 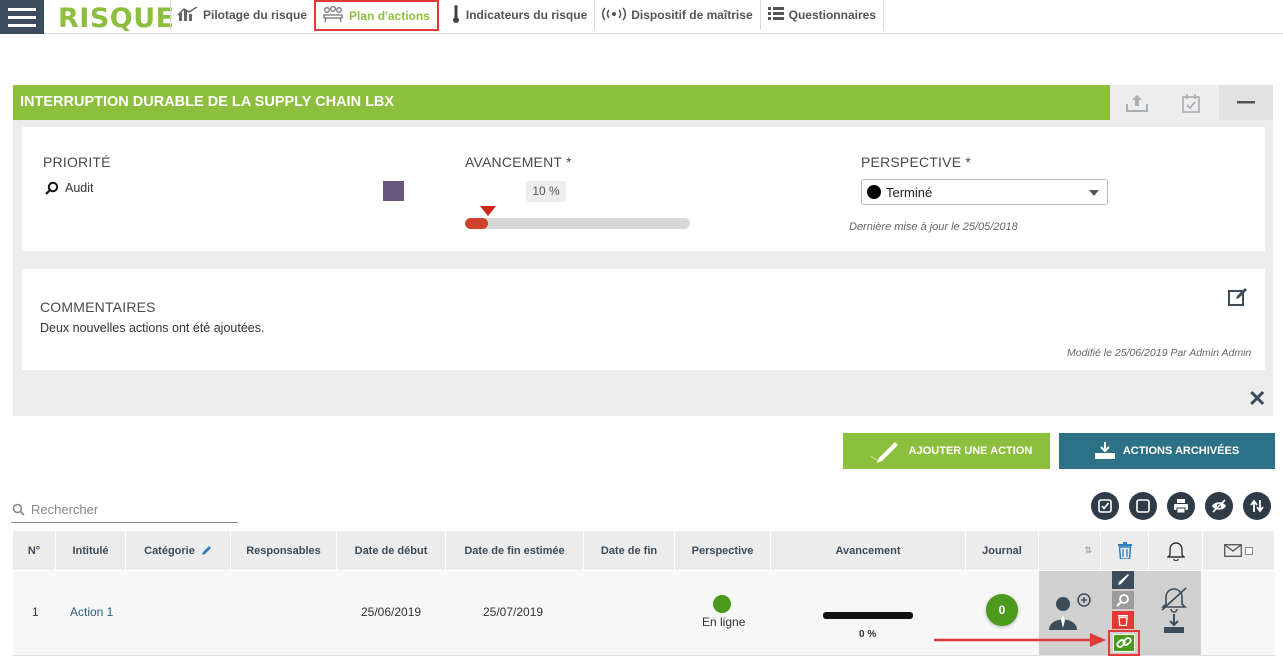 I want to click on archived-actions-button: ACTIONS ARCHIVÉES, so click(x=1167, y=451).